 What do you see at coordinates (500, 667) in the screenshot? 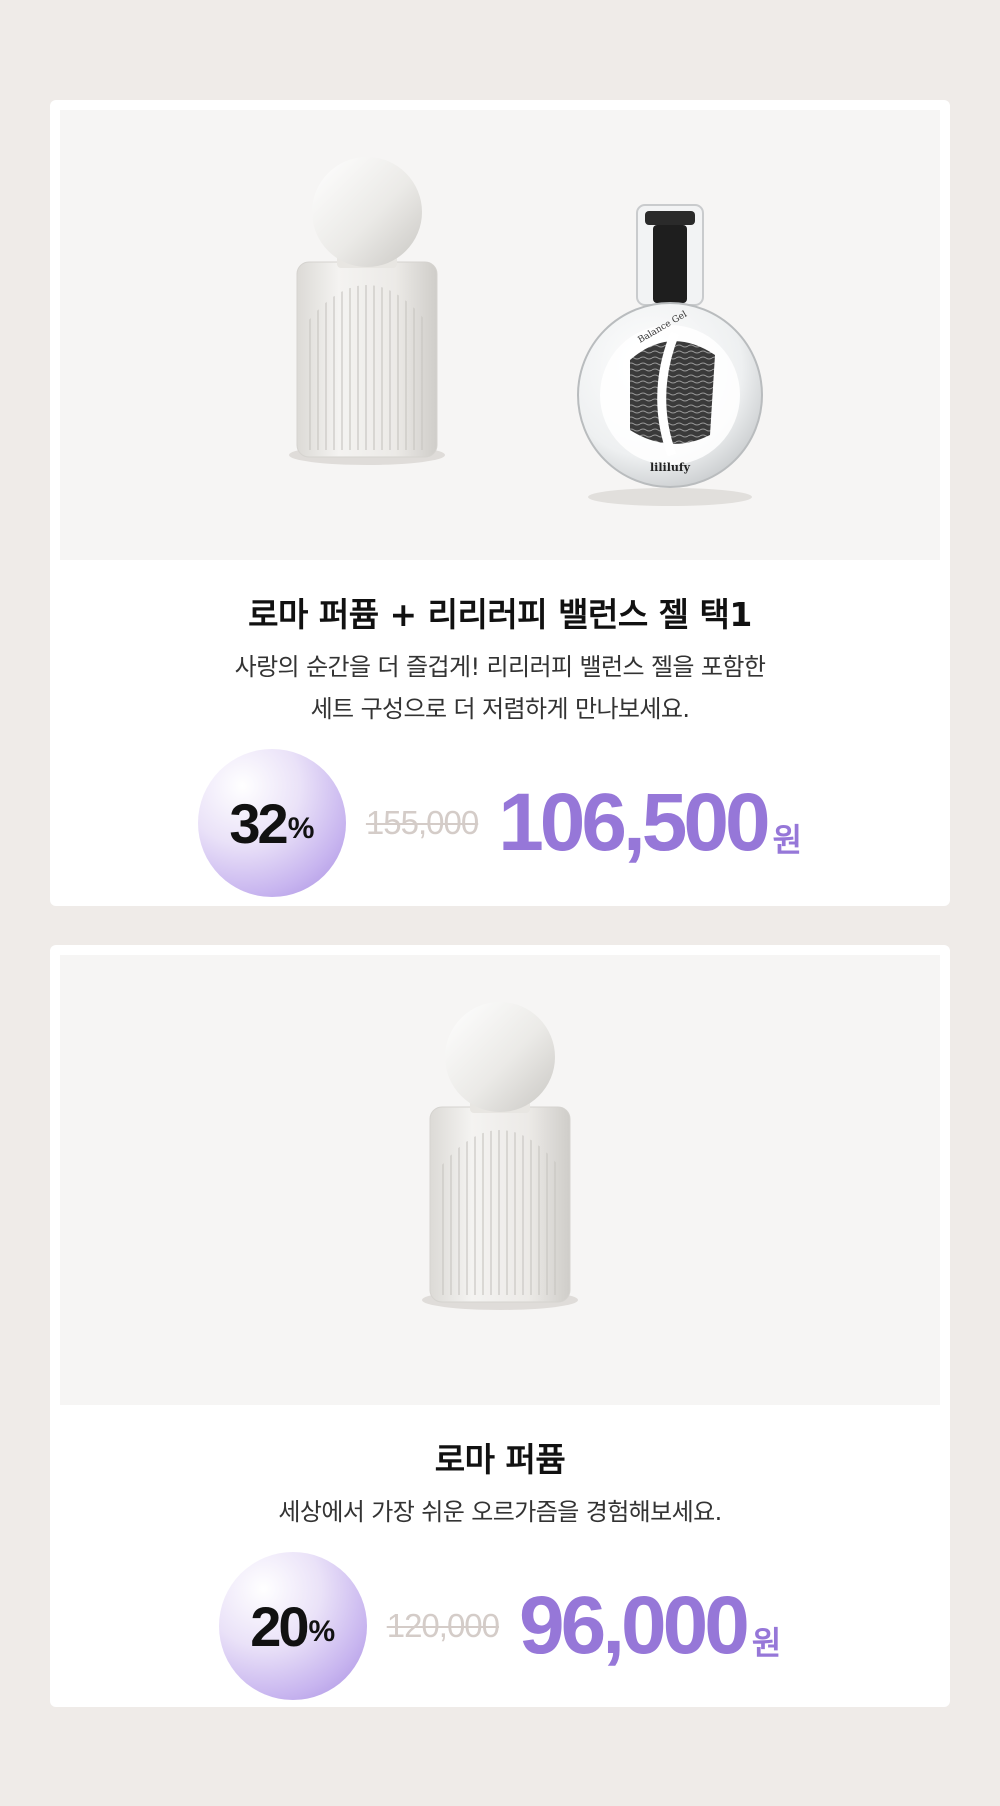
I see `description-line: 사랑의 순간을 더 즐겁게! 리리러피 밸런스 젤을 포함한` at bounding box center [500, 667].